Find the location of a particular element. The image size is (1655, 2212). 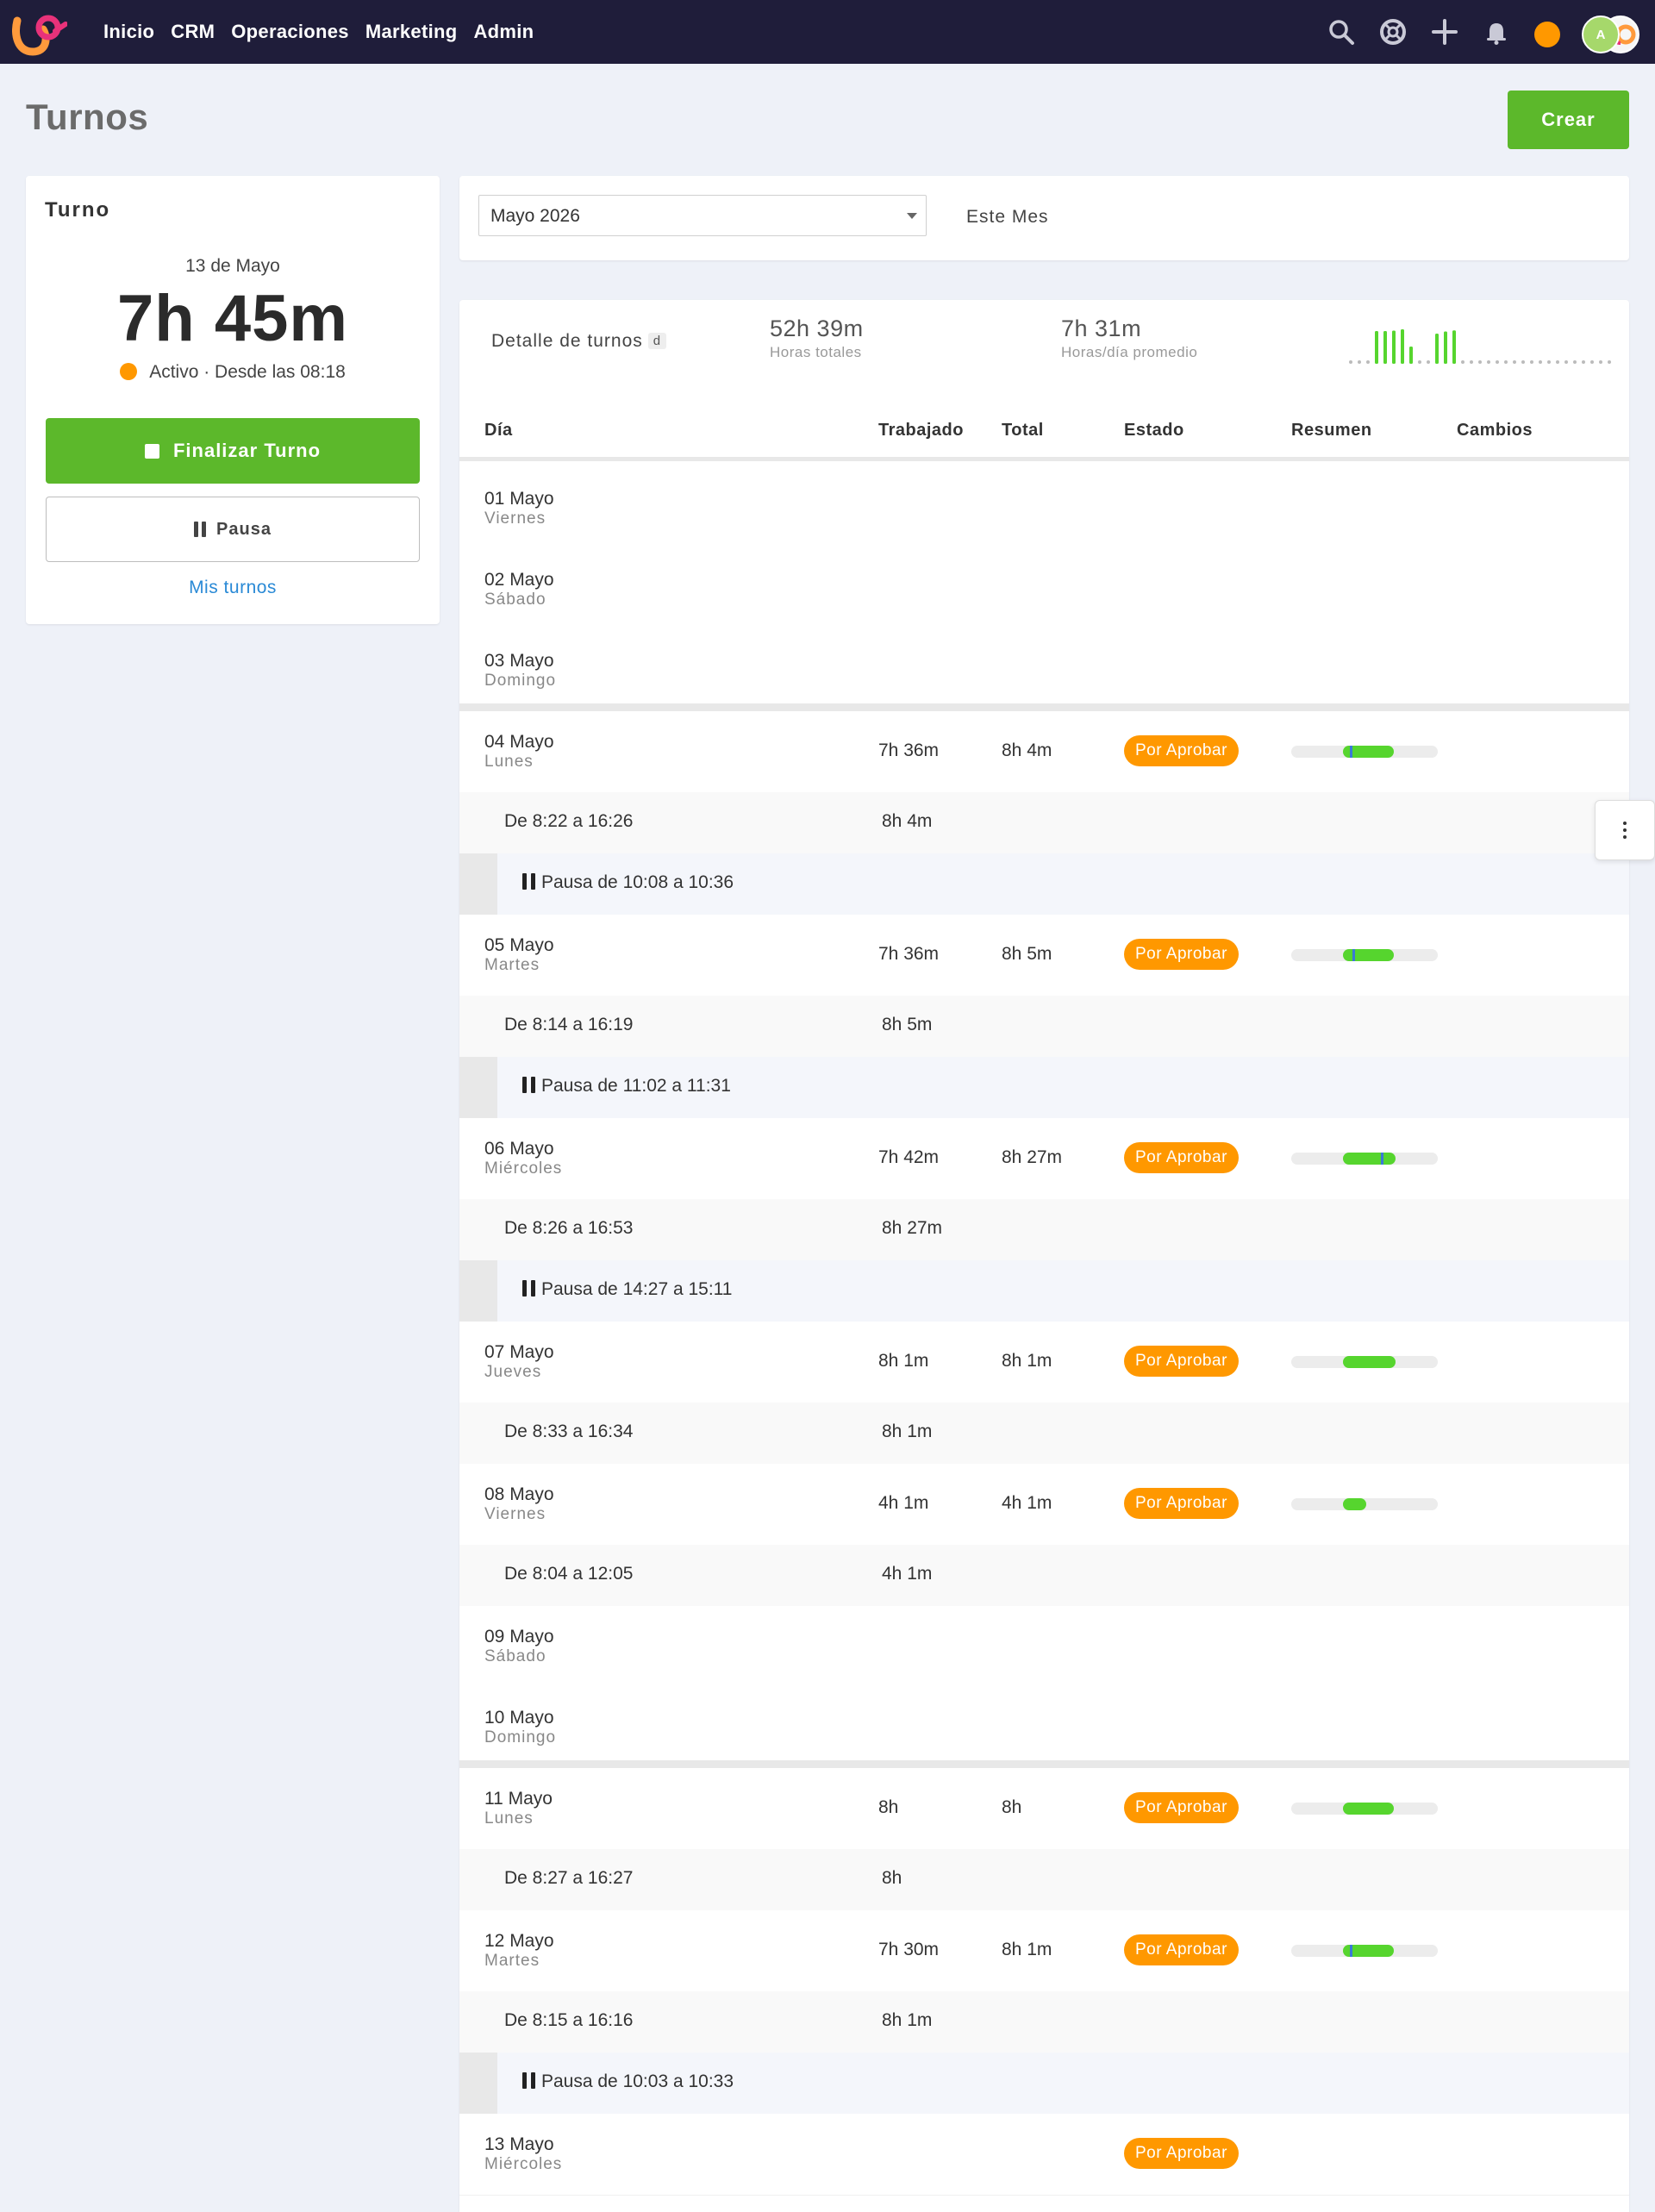

shift-total: 8h 27m is located at coordinates (912, 1228).